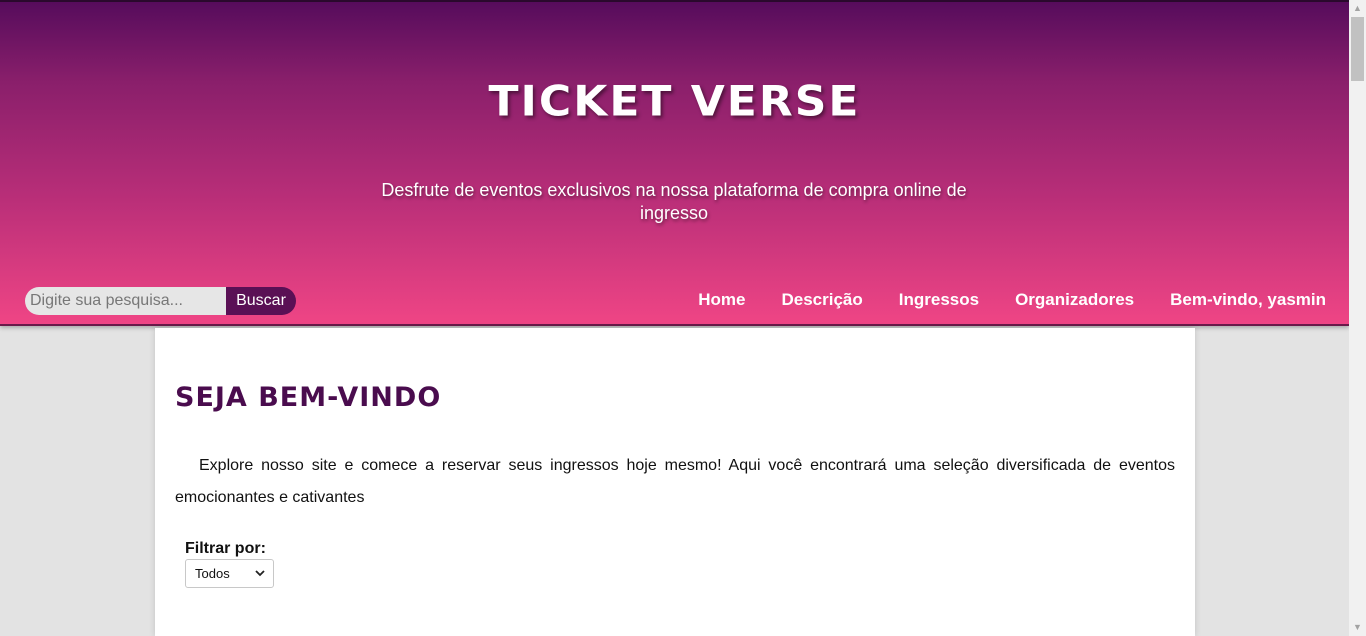 The width and height of the screenshot is (1366, 636). I want to click on filter-select: Todos, so click(229, 573).